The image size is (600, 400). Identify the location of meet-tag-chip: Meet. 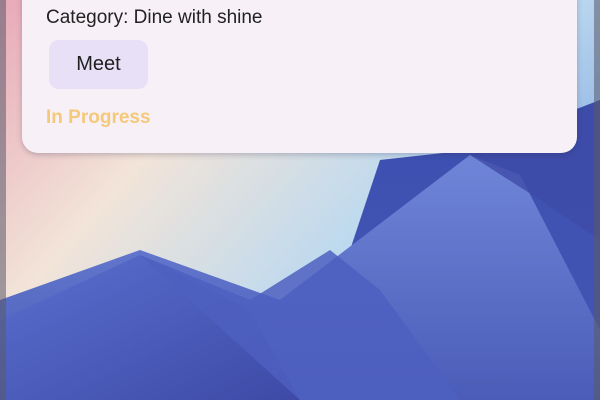
(98, 64).